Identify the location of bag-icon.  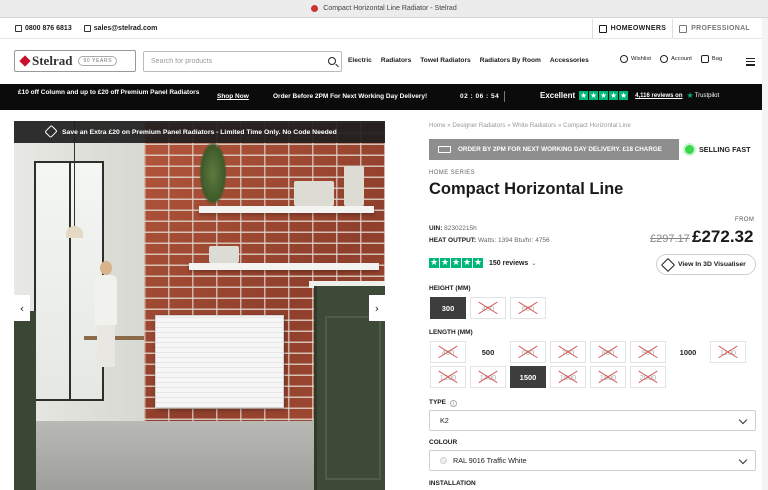
(704, 59).